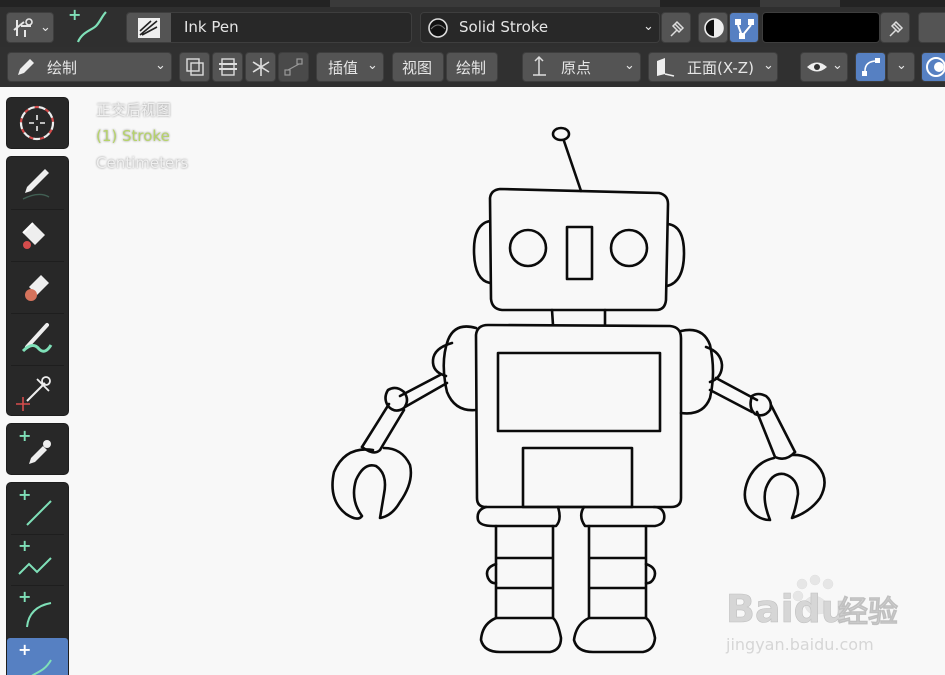 The image size is (945, 675). I want to click on cutter-tool-button, so click(37, 390).